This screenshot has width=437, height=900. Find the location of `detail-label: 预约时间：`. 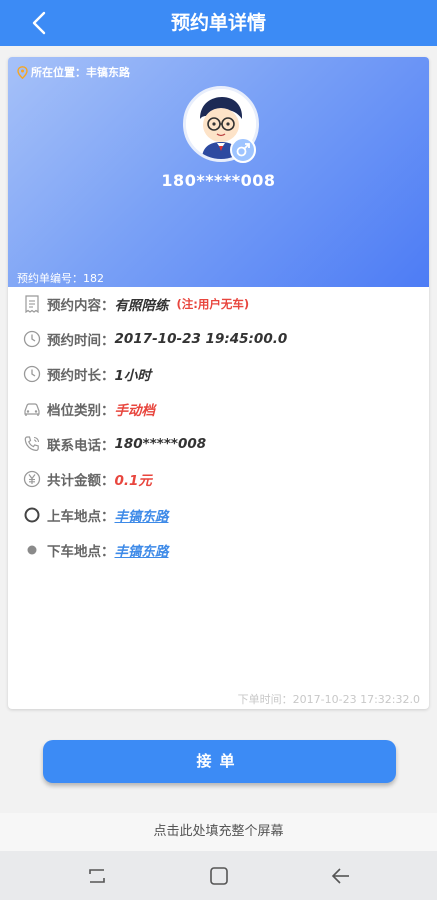

detail-label: 预约时间： is located at coordinates (81, 341).